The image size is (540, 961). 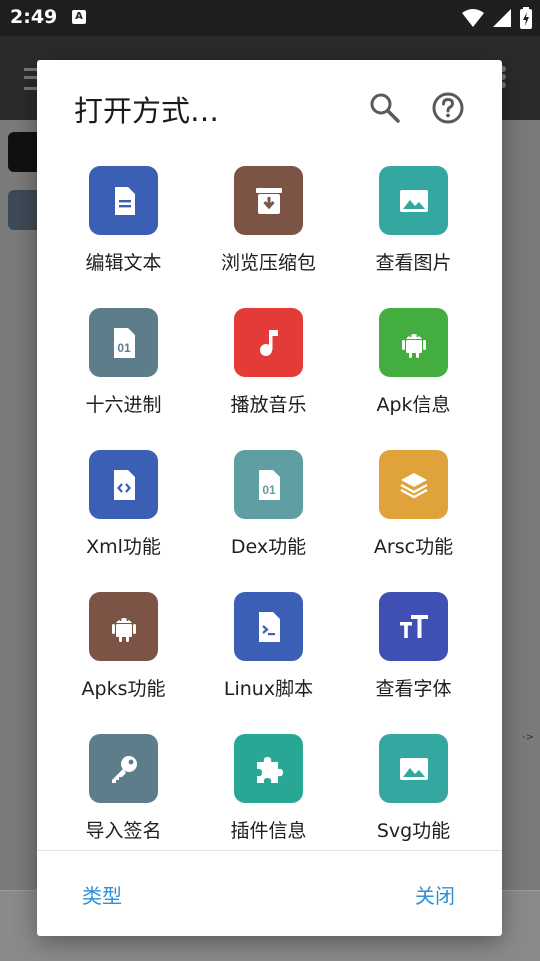 I want to click on option-label: Xml功能, so click(x=123, y=547).